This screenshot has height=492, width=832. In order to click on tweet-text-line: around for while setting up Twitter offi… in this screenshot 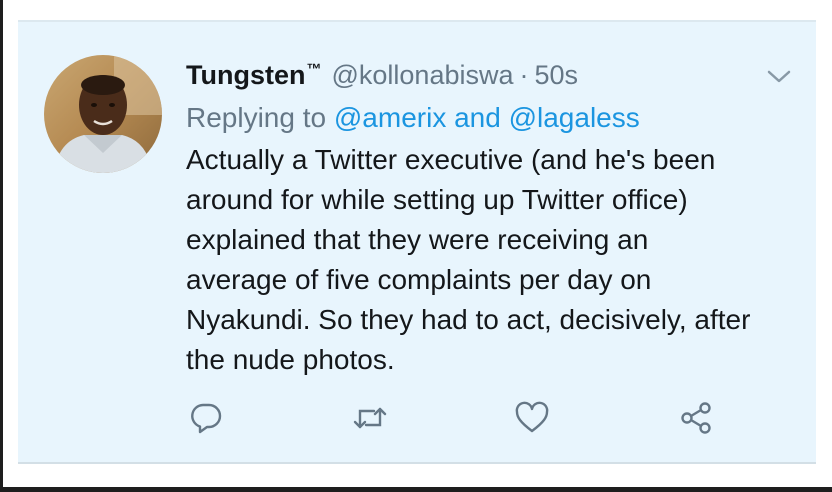, I will do `click(437, 199)`.